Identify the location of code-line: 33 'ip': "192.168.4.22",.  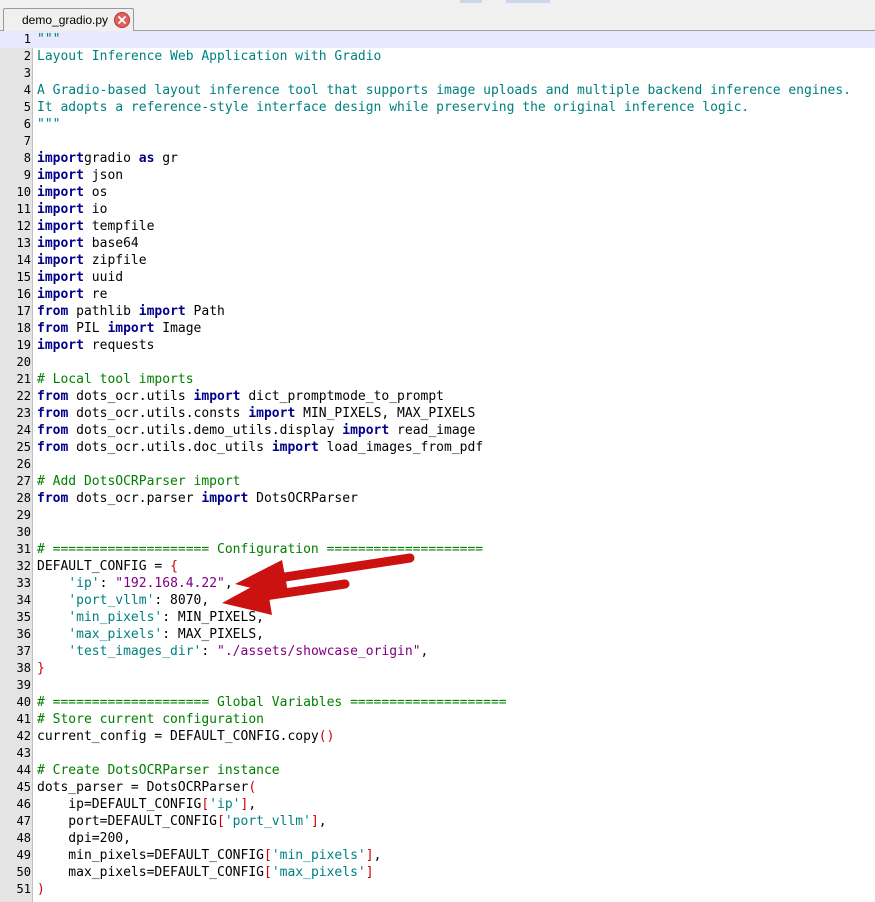
(437, 583).